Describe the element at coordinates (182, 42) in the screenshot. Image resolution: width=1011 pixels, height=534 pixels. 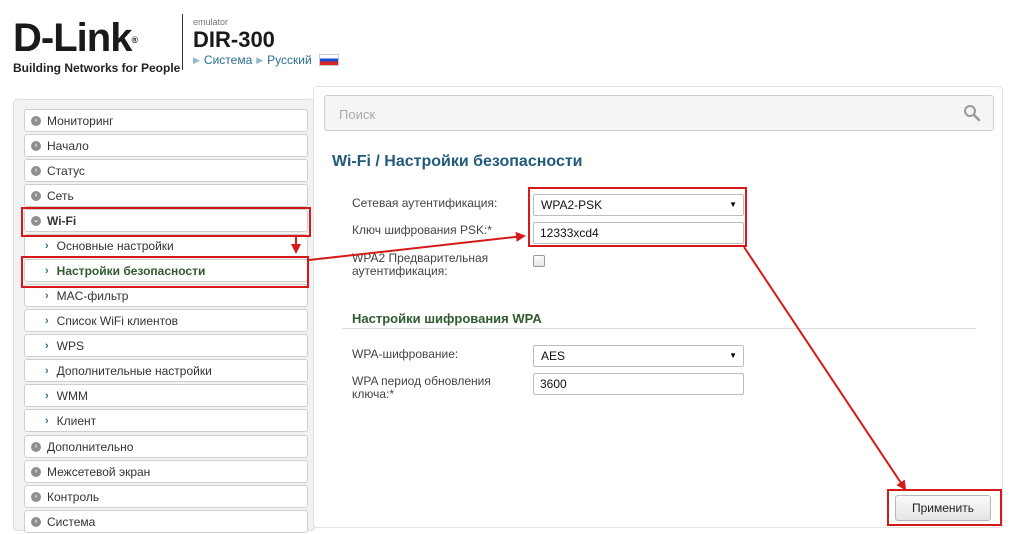
I see `header-divider` at that location.